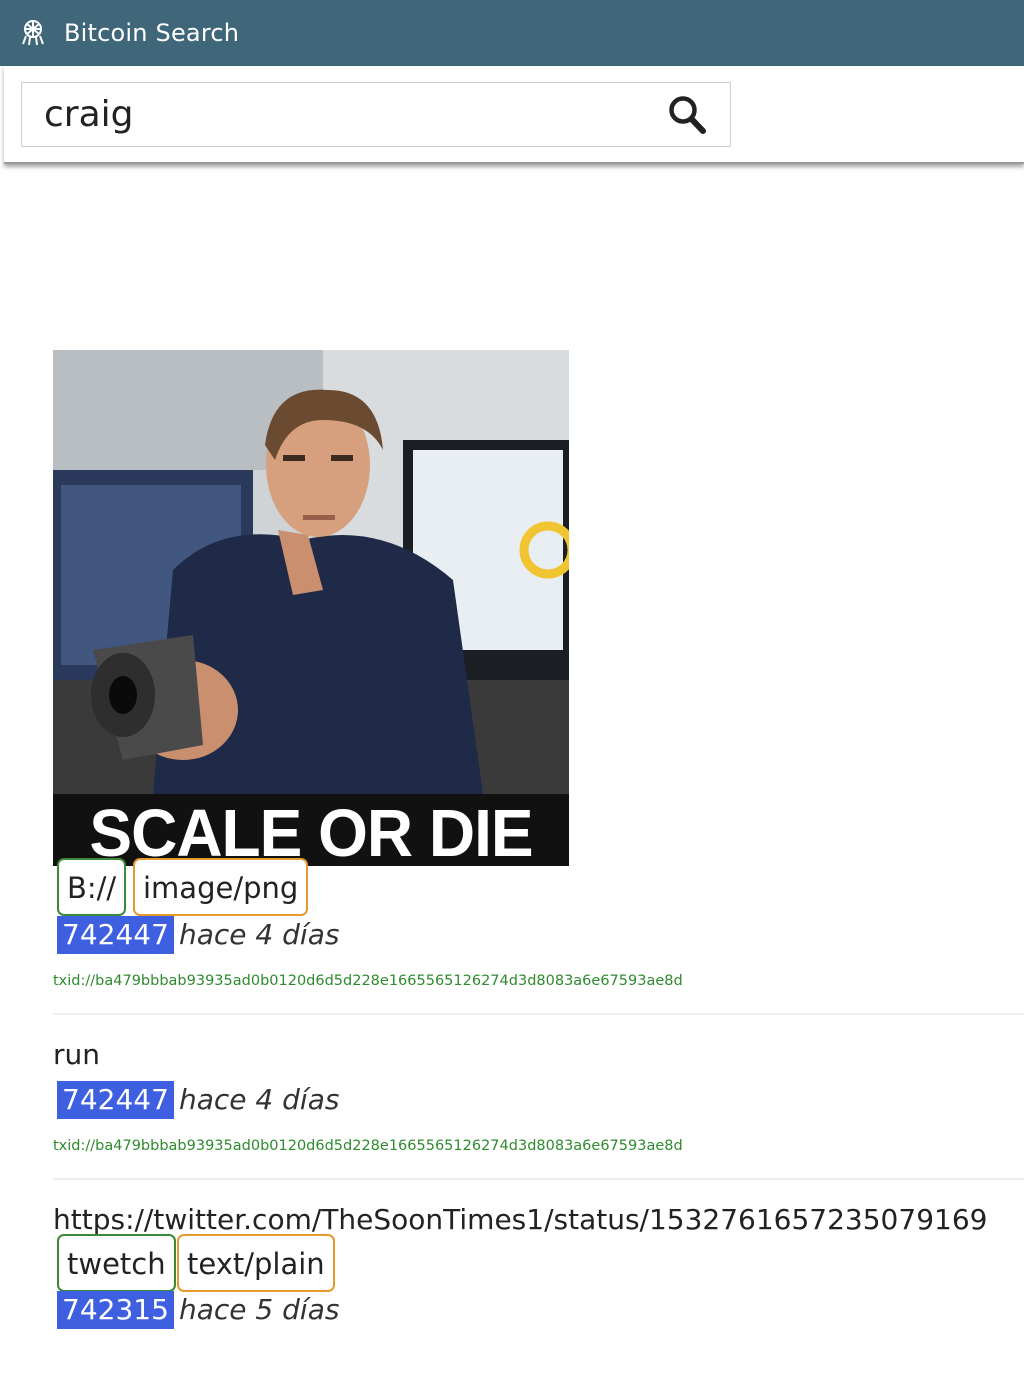 This screenshot has width=1024, height=1383. What do you see at coordinates (77, 1054) in the screenshot?
I see `result-text: run` at bounding box center [77, 1054].